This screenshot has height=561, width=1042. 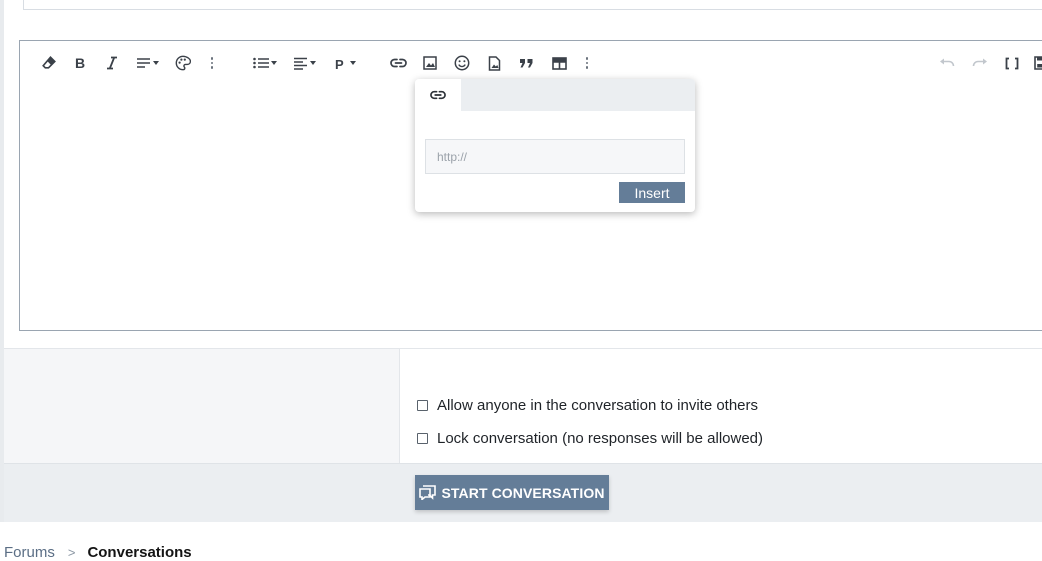 What do you see at coordinates (526, 63) in the screenshot?
I see `quote-icon` at bounding box center [526, 63].